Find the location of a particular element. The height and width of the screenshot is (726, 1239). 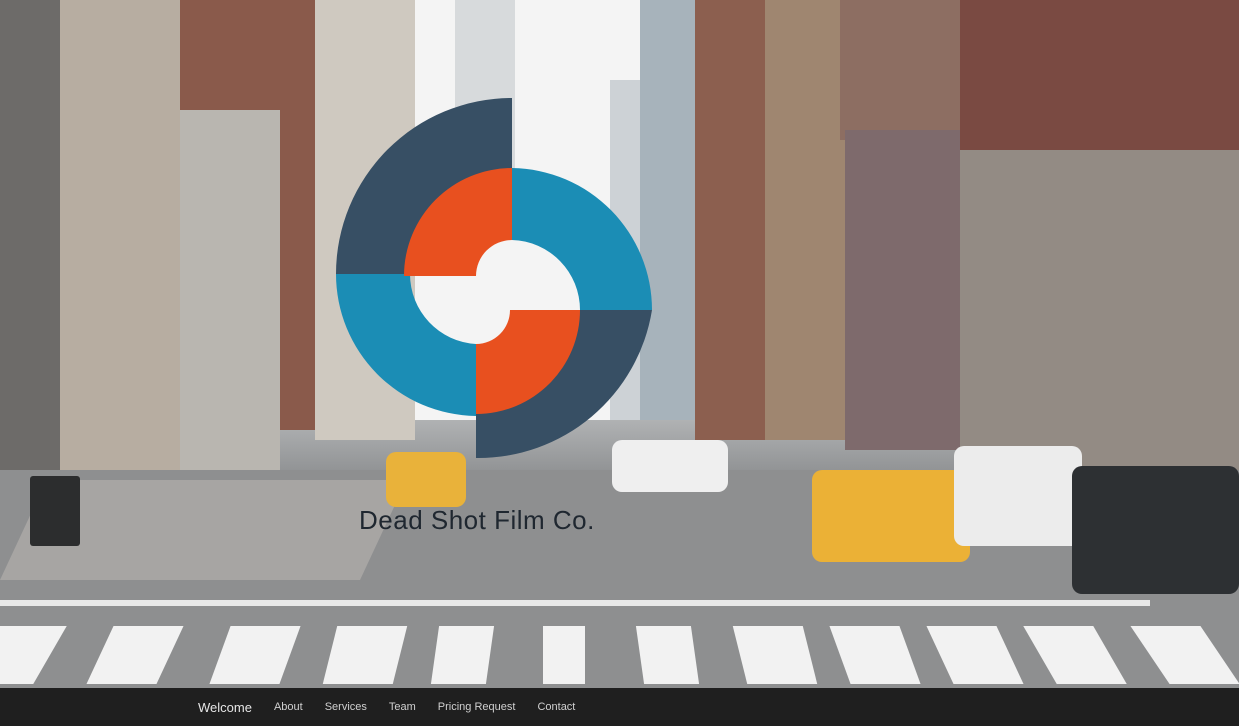

nav-item-about: About is located at coordinates (288, 707).